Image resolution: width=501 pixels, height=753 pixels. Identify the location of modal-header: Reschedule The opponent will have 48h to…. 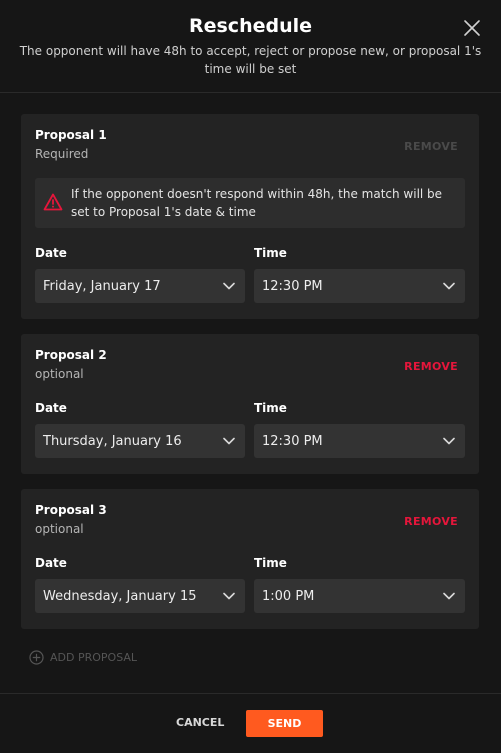
(250, 46).